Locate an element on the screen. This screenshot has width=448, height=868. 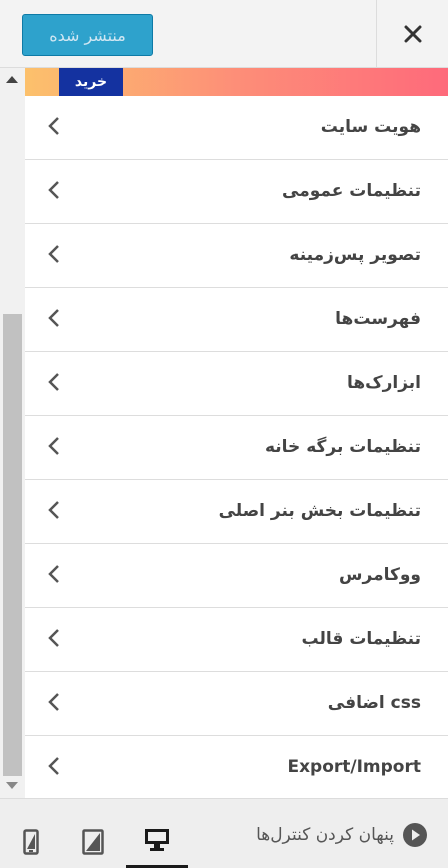
close-icon is located at coordinates (412, 34).